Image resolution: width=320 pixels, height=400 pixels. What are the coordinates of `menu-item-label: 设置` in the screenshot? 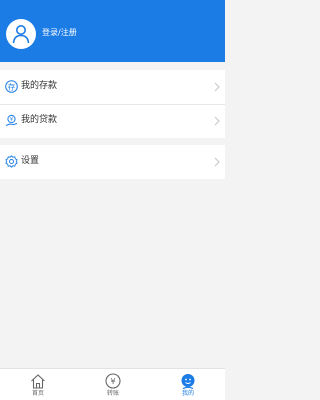 It's located at (30, 161).